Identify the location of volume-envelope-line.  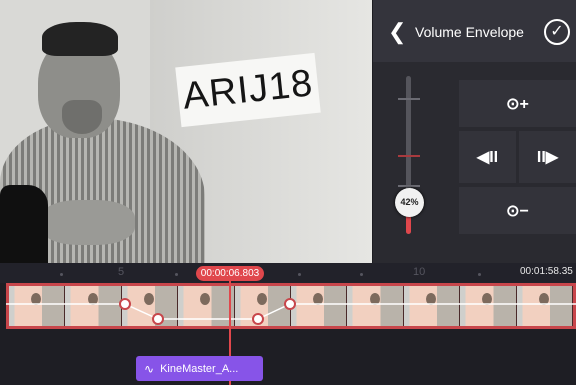
(291, 311).